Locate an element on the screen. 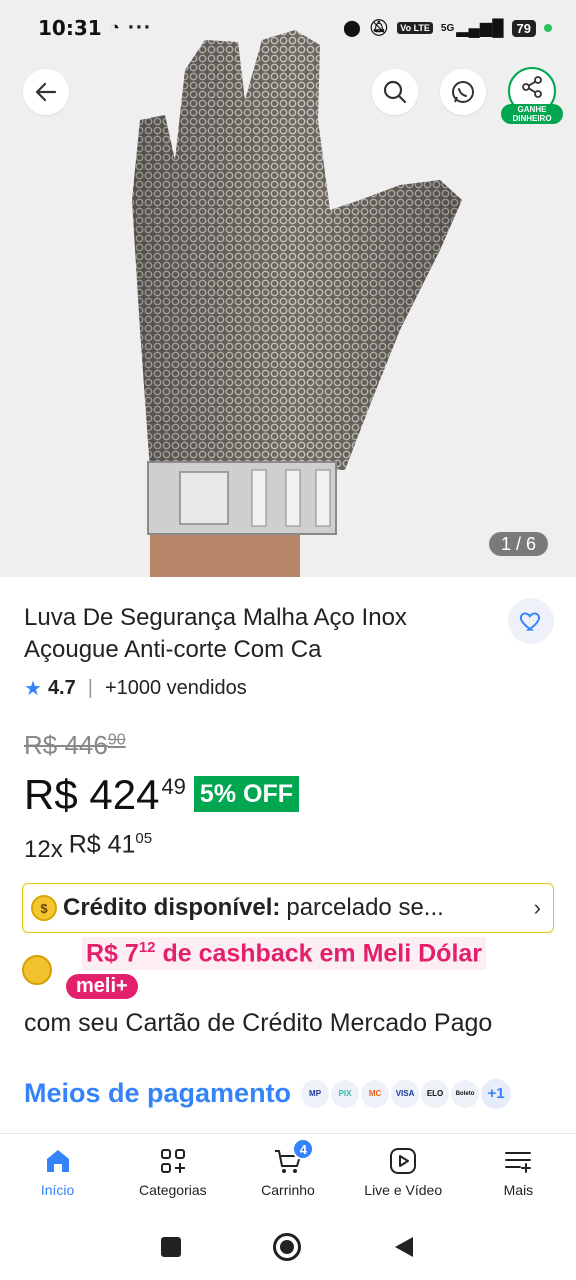 The height and width of the screenshot is (1280, 576). credit-available-banner: $ Crédito disponível: parcelado se... › is located at coordinates (288, 908).